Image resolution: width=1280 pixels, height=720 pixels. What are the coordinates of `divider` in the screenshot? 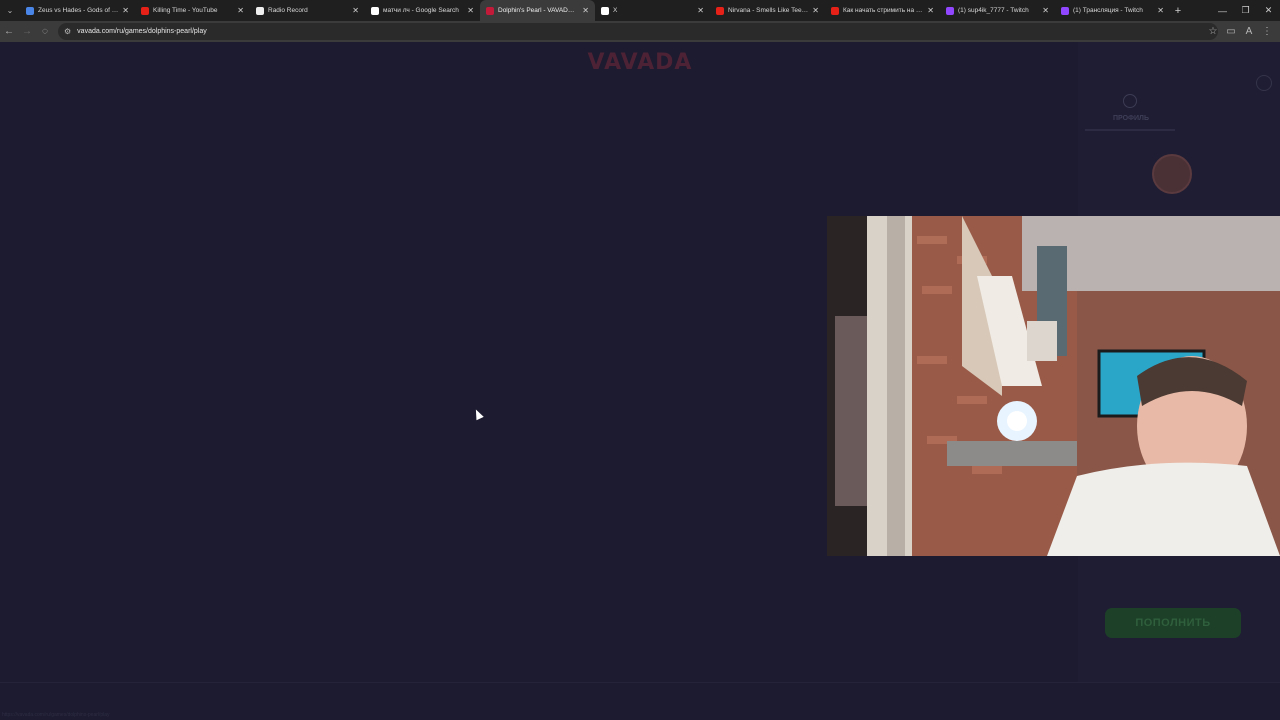 It's located at (640, 682).